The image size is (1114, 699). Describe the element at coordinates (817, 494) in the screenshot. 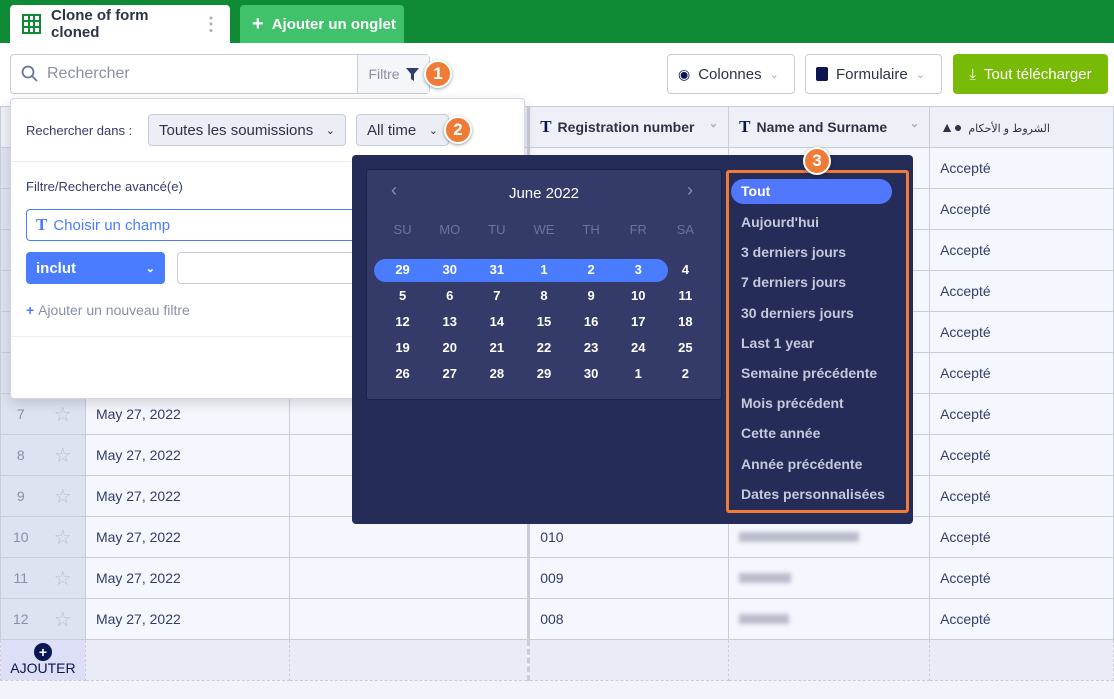

I see `date-preset-option: Dates personnalisées` at that location.